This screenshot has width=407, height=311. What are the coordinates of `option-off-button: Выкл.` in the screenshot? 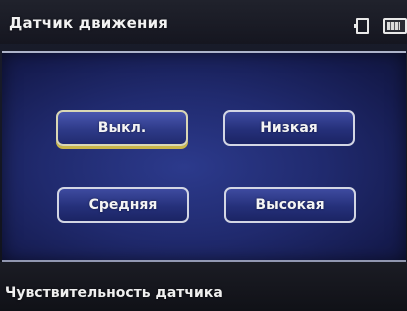 It's located at (122, 128).